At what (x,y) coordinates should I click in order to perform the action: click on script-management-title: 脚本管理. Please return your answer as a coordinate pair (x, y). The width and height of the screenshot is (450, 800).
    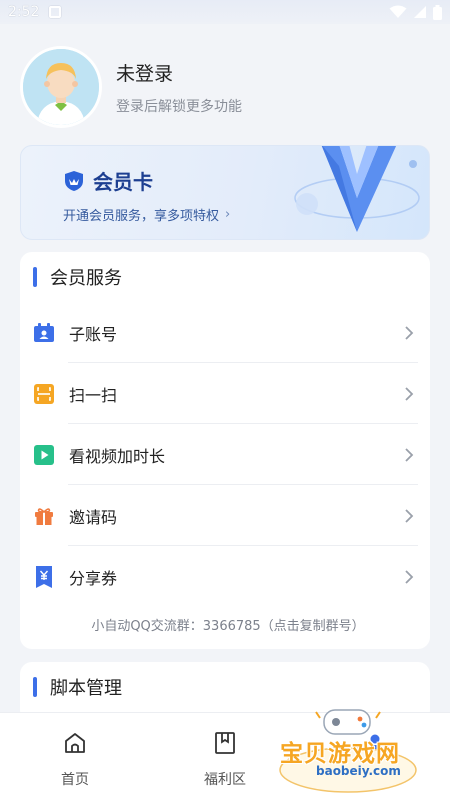
    Looking at the image, I should click on (86, 688).